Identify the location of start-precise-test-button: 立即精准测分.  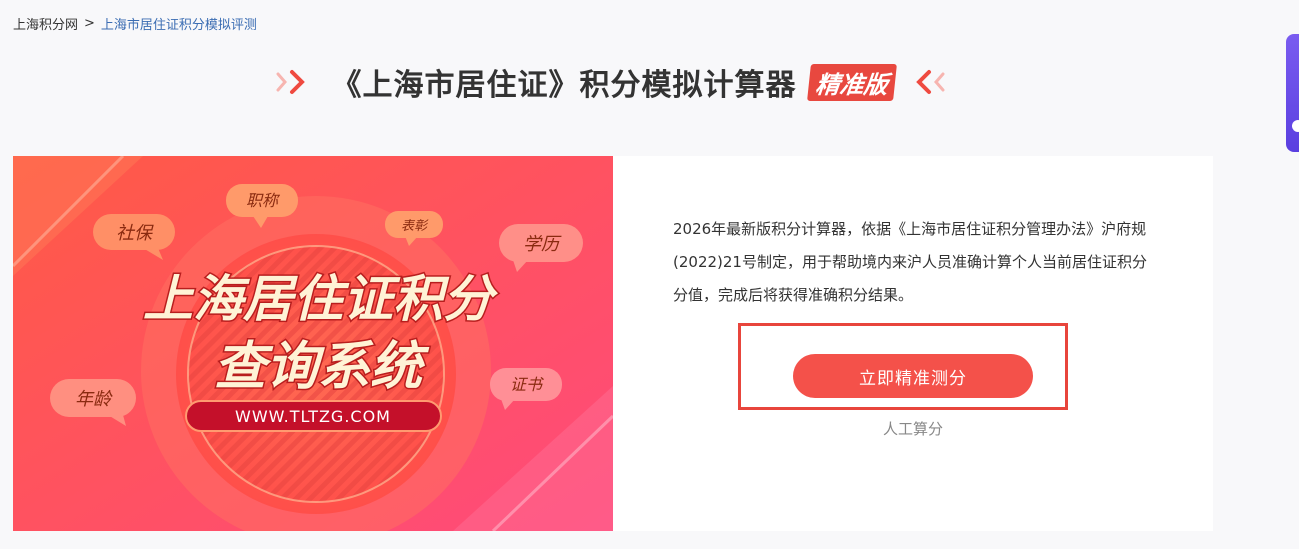
(913, 376).